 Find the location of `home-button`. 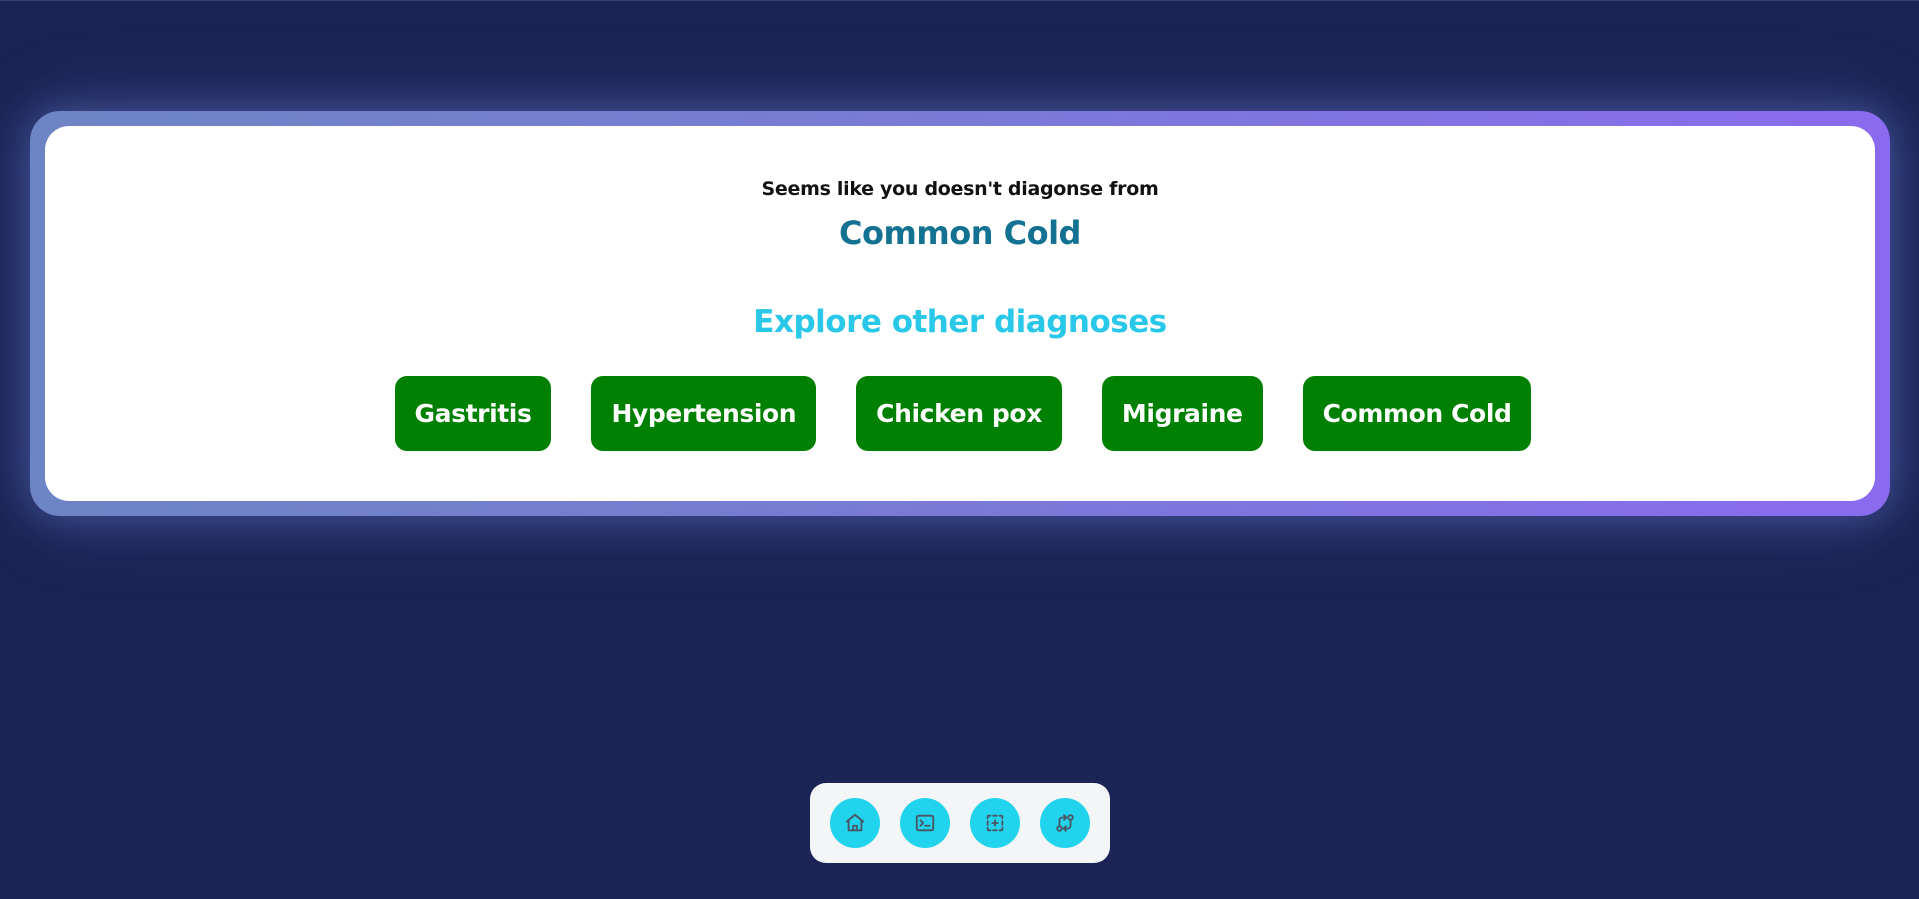

home-button is located at coordinates (855, 823).